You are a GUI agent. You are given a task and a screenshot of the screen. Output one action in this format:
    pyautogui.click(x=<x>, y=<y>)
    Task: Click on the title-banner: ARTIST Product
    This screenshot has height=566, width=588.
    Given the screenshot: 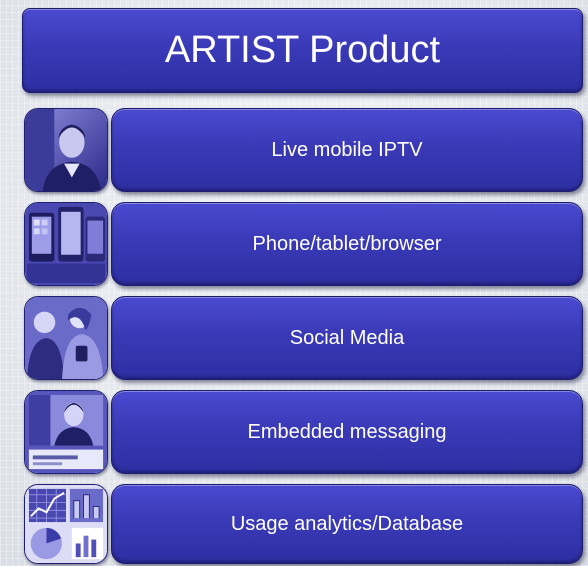 What is the action you would take?
    pyautogui.click(x=302, y=50)
    